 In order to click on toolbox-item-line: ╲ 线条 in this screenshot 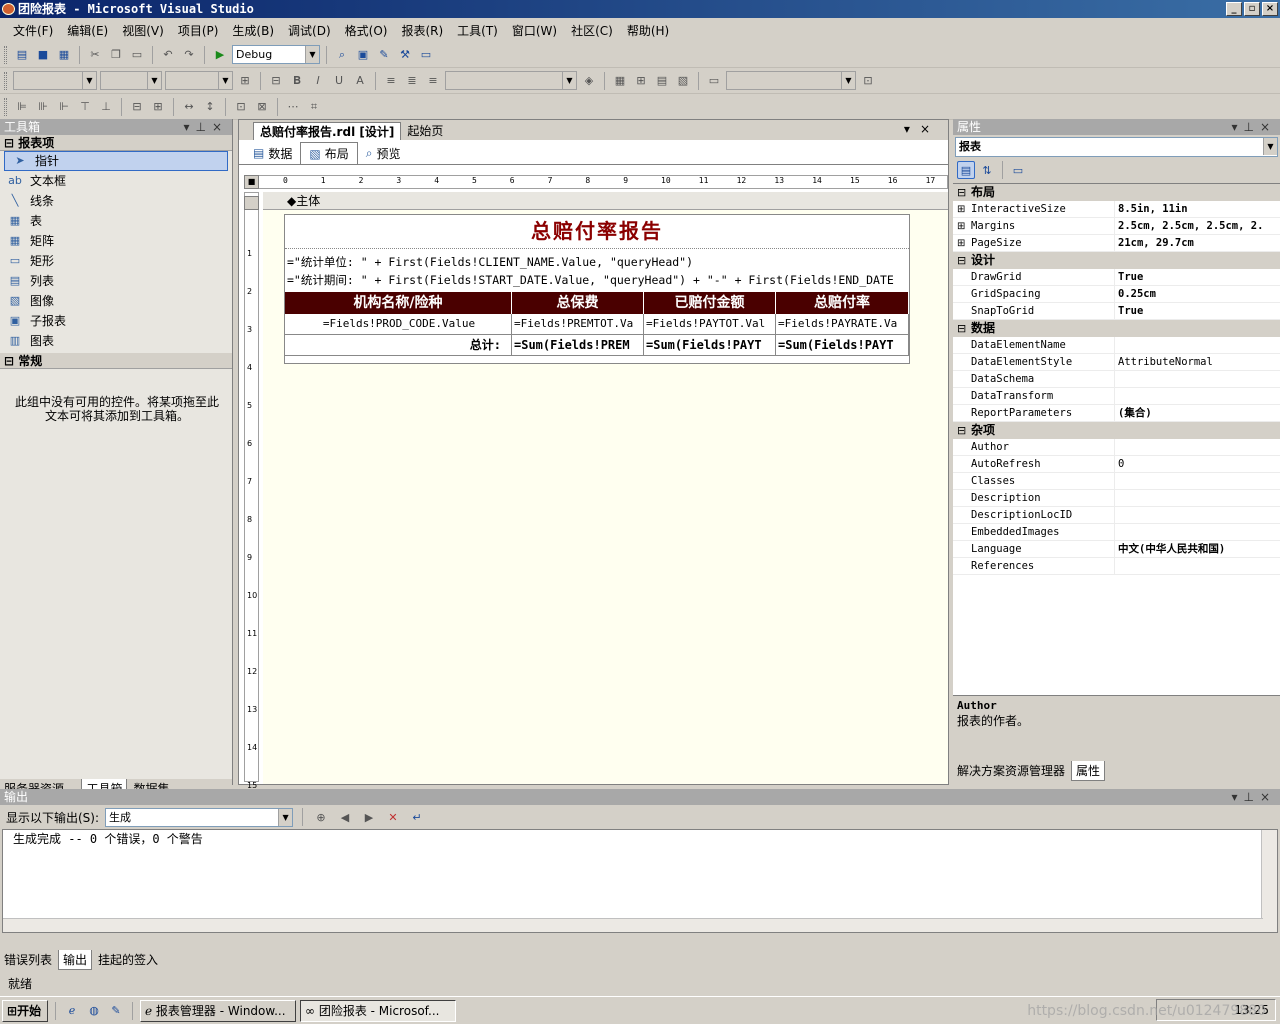, I will do `click(116, 201)`.